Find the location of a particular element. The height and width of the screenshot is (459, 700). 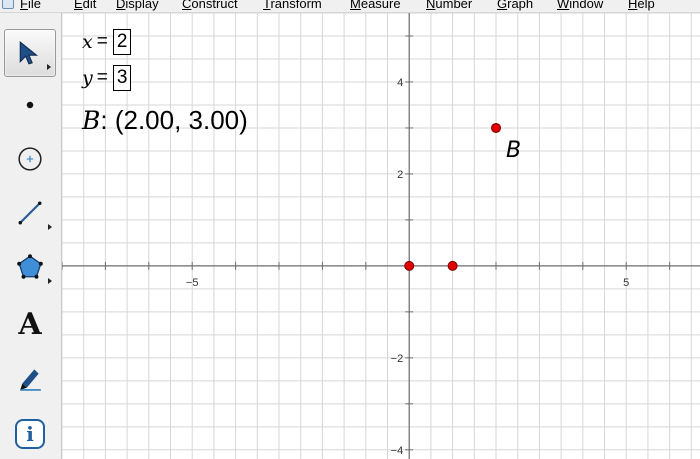

point-icon is located at coordinates (30, 105).